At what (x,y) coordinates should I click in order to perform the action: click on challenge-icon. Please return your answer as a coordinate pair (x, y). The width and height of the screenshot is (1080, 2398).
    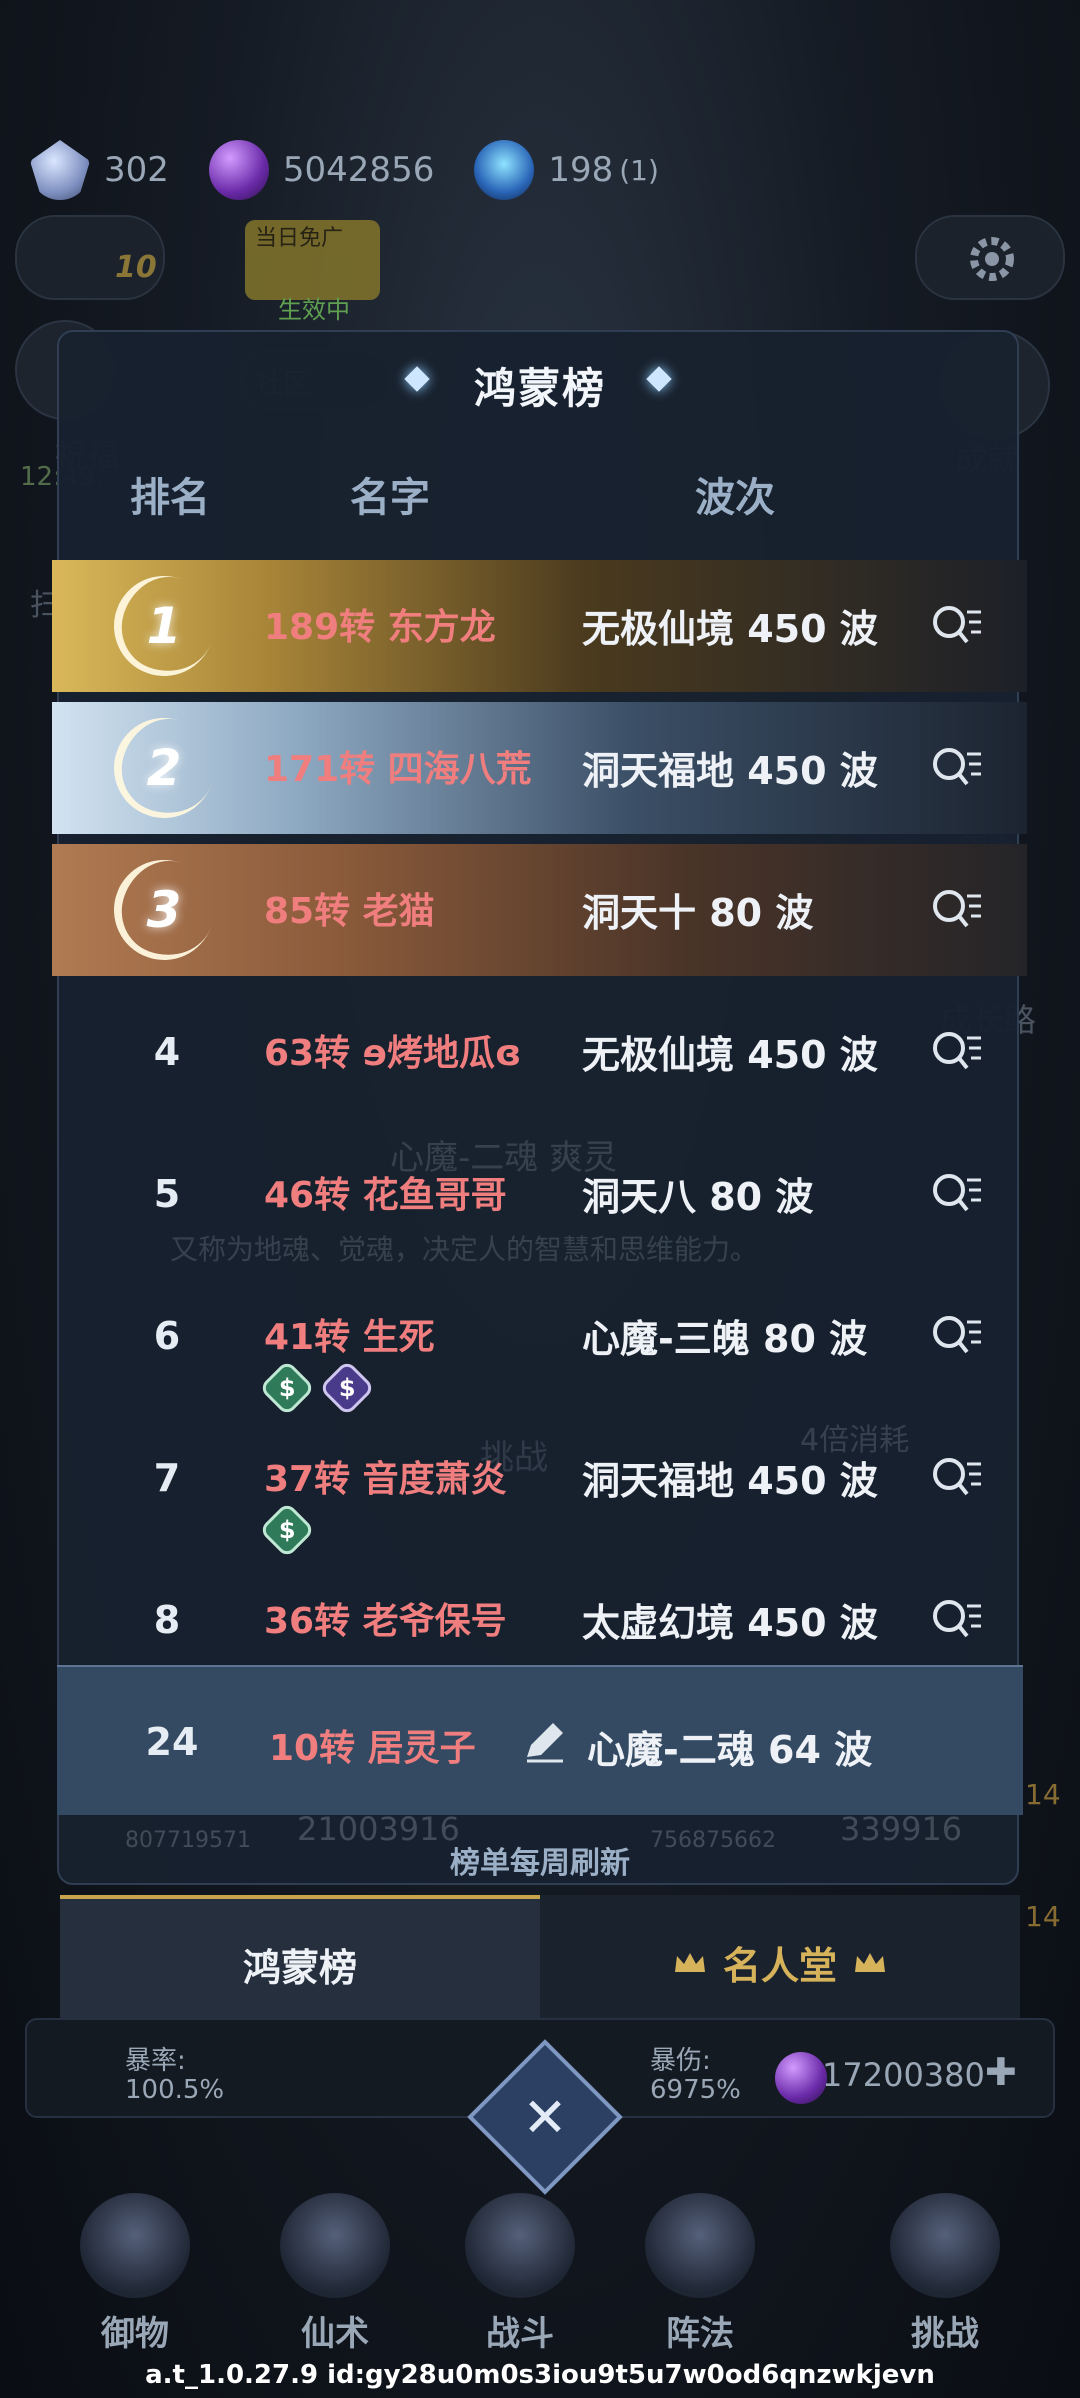
    Looking at the image, I should click on (945, 2245).